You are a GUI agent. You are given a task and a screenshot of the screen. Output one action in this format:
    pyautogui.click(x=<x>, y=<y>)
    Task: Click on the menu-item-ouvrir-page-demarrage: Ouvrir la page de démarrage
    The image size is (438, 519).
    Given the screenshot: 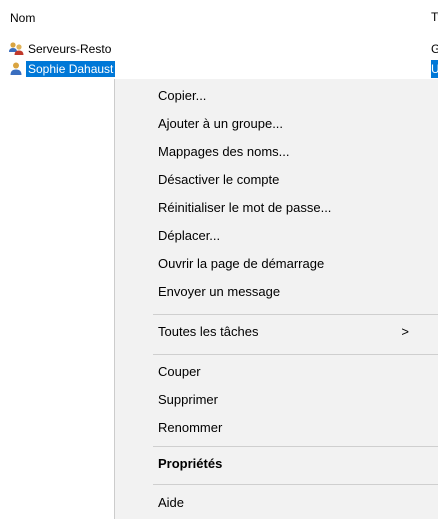 What is the action you would take?
    pyautogui.click(x=276, y=264)
    